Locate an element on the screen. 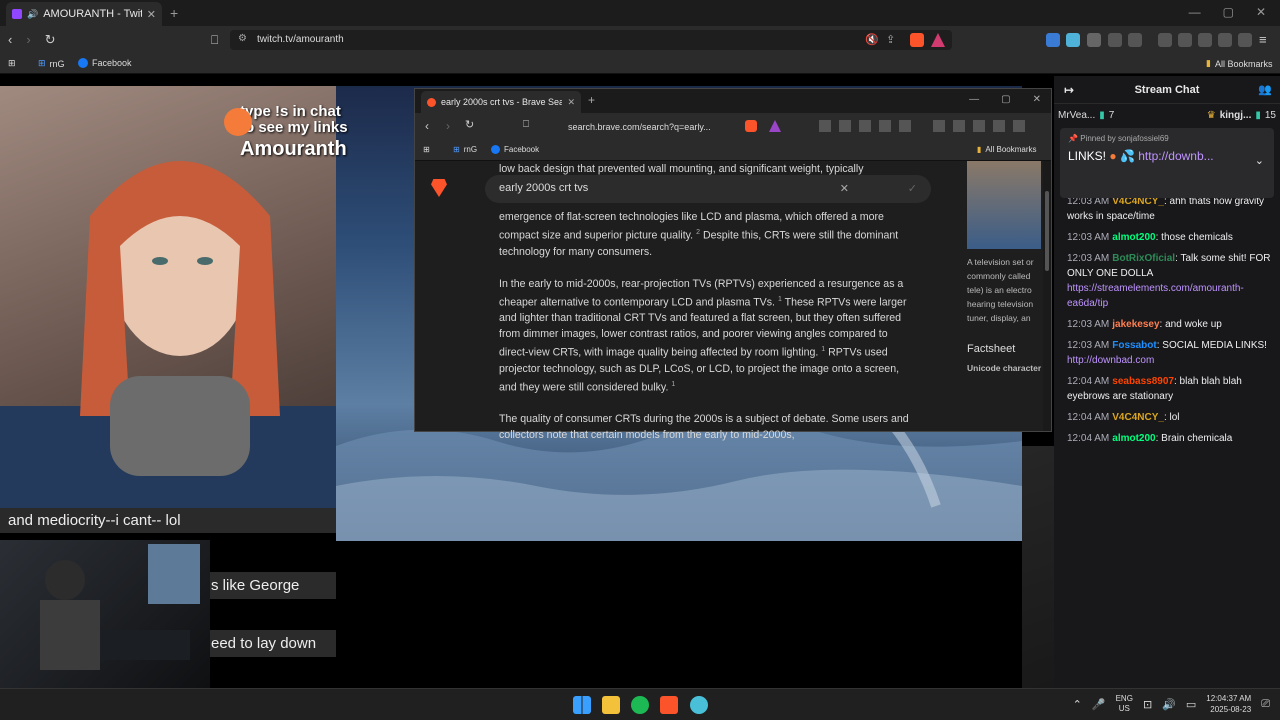  citation-1c: 1 is located at coordinates (673, 384).